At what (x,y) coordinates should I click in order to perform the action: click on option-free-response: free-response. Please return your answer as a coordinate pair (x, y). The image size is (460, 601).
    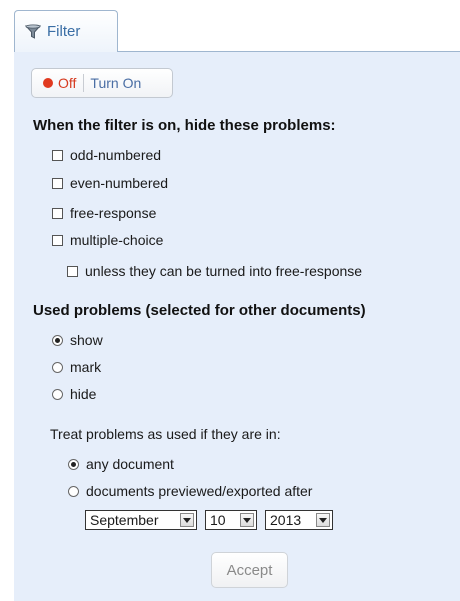
    Looking at the image, I should click on (104, 213).